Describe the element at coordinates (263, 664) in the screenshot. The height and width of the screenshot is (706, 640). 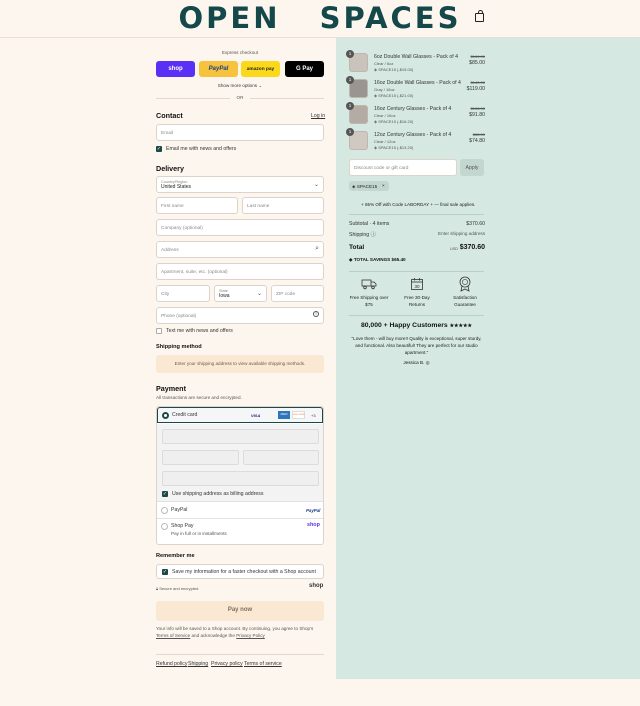
I see `terms-of-service-link: Terms of service` at that location.